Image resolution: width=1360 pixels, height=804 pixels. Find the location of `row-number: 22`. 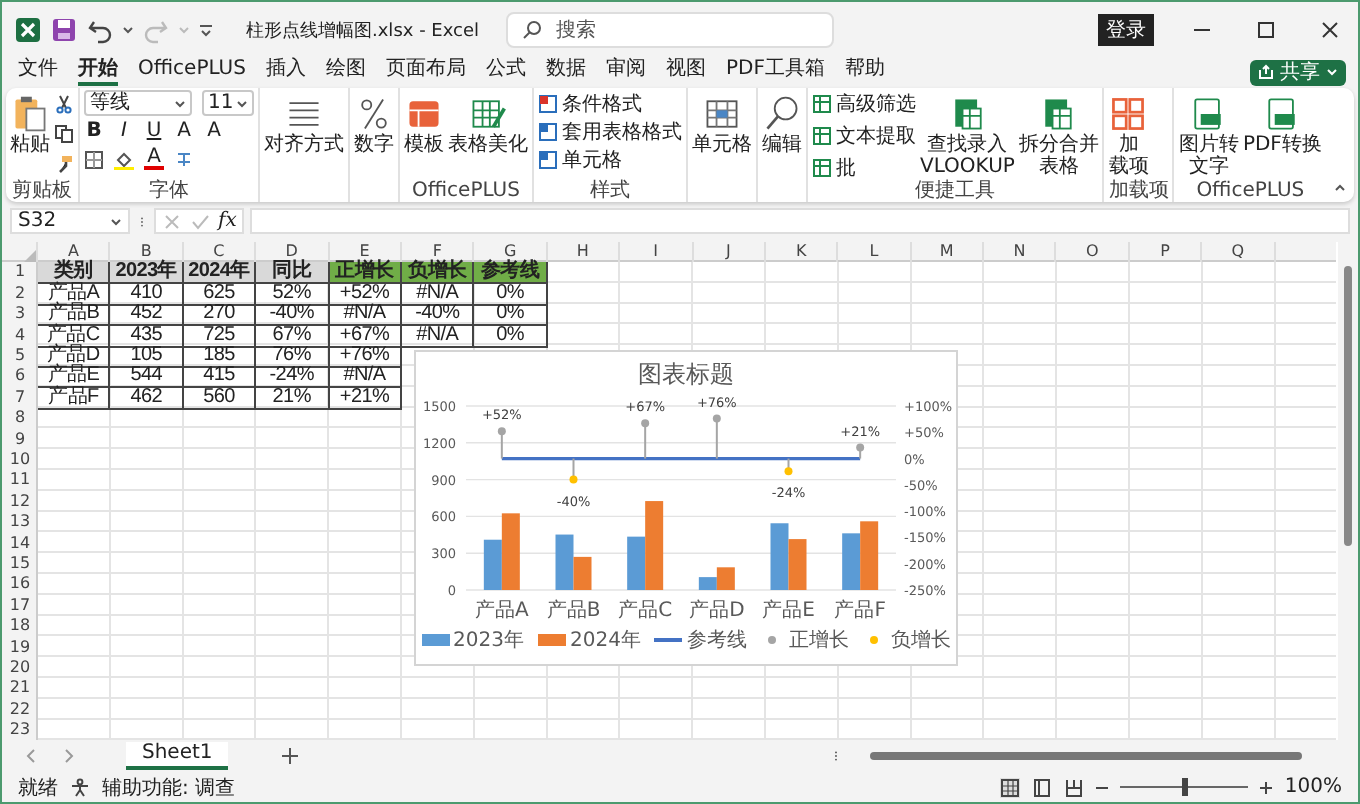

row-number: 22 is located at coordinates (20, 710).